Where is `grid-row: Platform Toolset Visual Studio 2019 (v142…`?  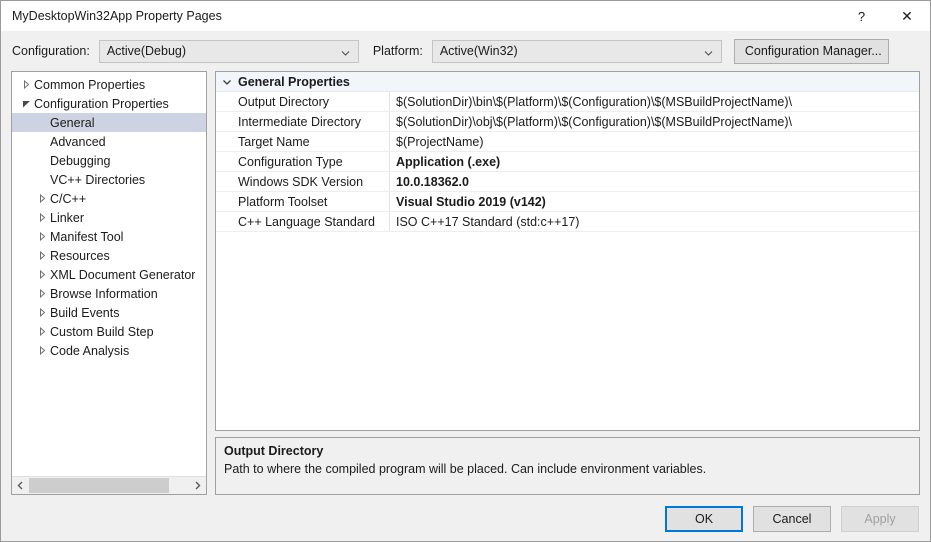 grid-row: Platform Toolset Visual Studio 2019 (v142… is located at coordinates (567, 202).